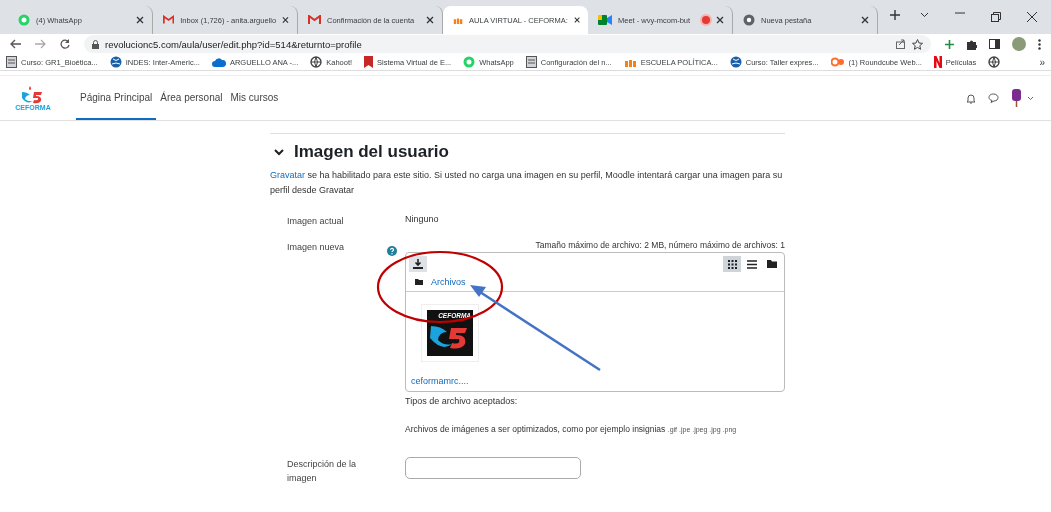 The width and height of the screenshot is (1051, 512). I want to click on accepted-types-label: Tipos de archivo aceptados:, so click(462, 401).